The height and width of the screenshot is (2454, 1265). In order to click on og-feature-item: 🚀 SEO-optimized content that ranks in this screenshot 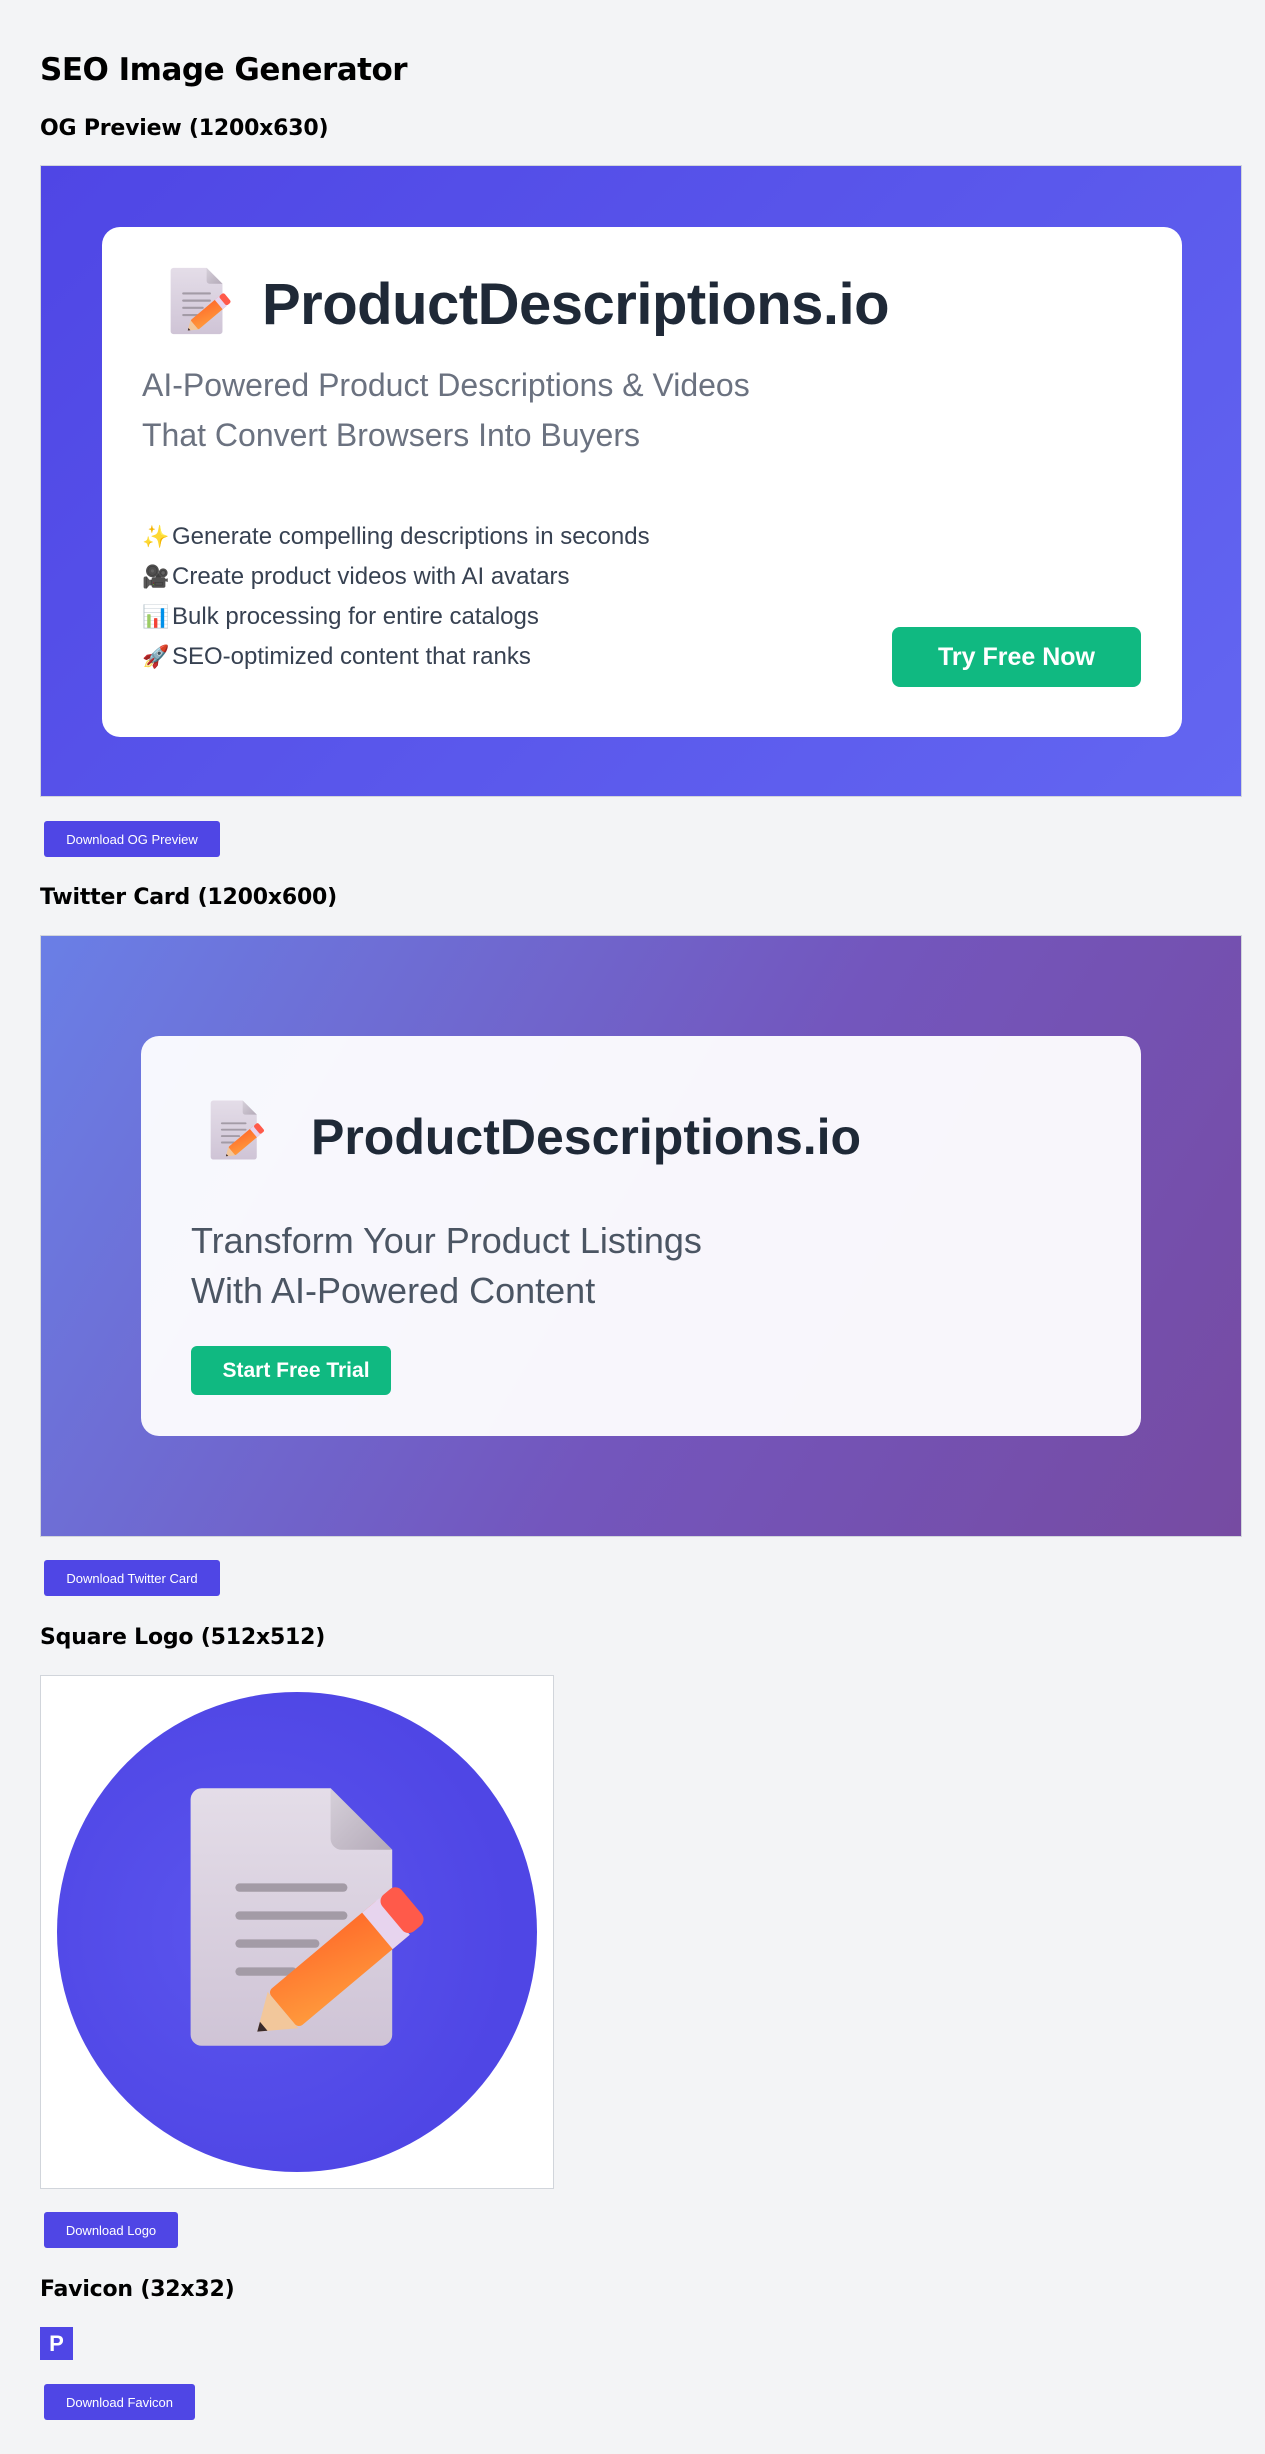, I will do `click(336, 657)`.